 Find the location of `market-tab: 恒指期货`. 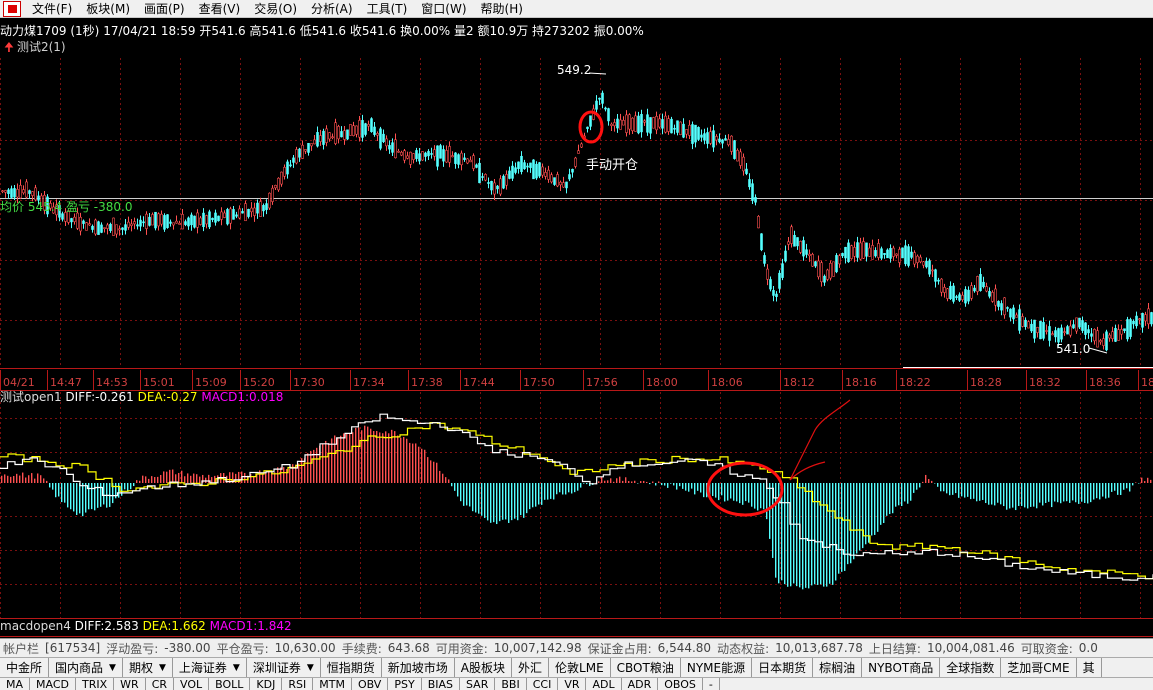

market-tab: 恒指期货 is located at coordinates (351, 667).